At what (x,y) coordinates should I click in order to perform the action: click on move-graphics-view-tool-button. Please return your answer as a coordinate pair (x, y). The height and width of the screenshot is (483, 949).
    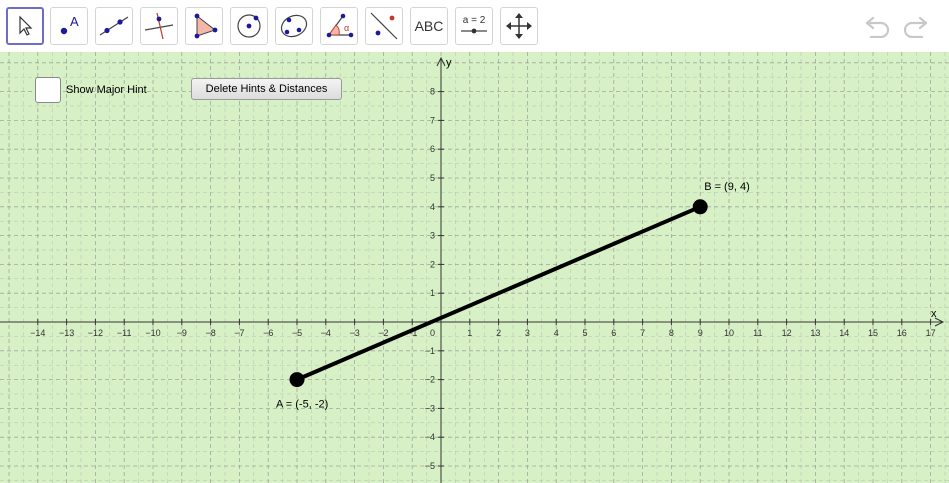
    Looking at the image, I should click on (519, 26).